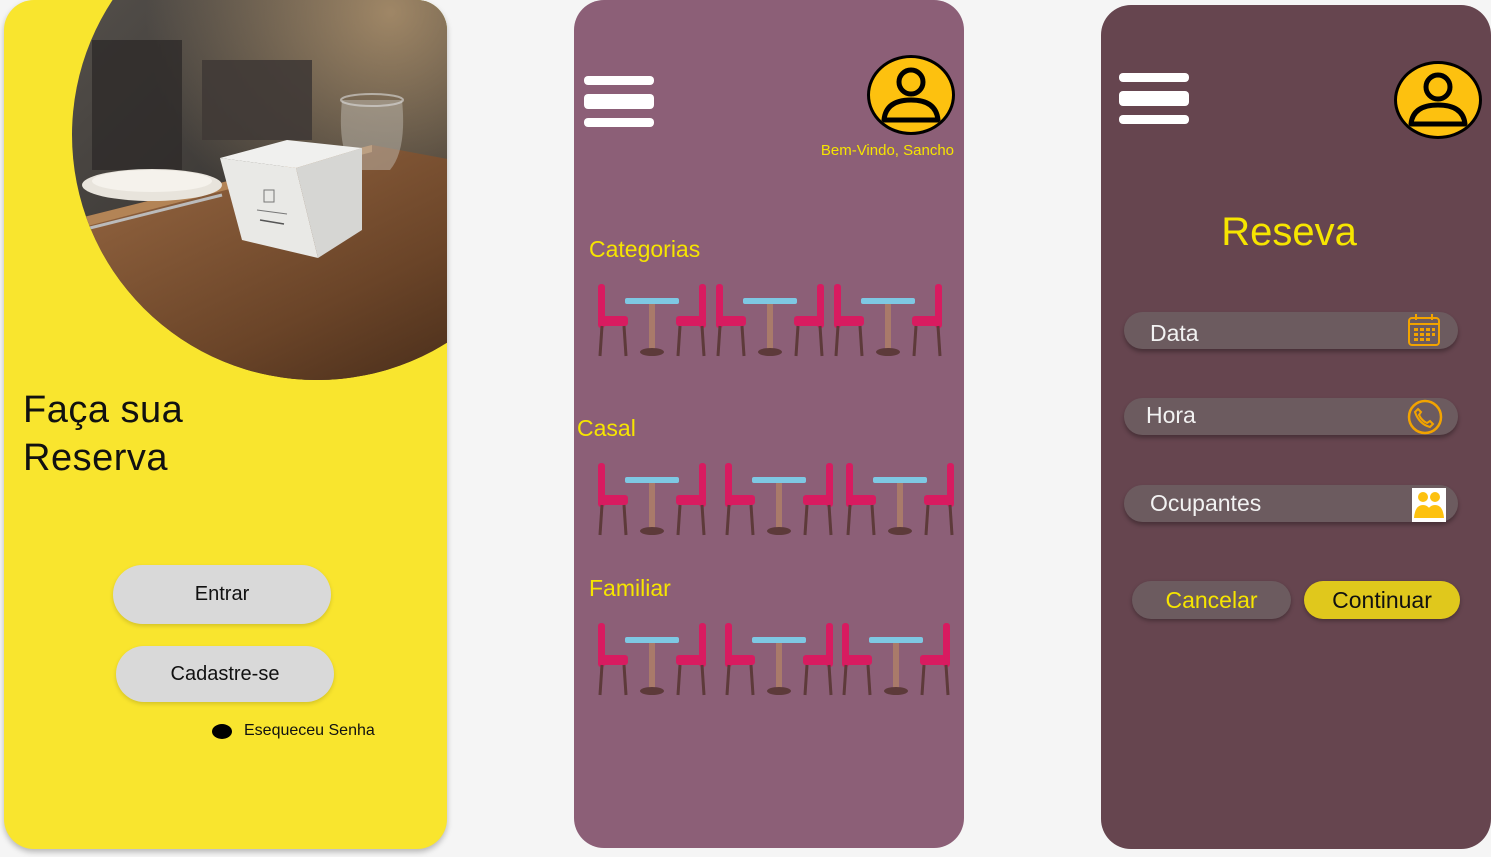 The width and height of the screenshot is (1491, 857). What do you see at coordinates (1174, 333) in the screenshot?
I see `date-field-label: Data` at bounding box center [1174, 333].